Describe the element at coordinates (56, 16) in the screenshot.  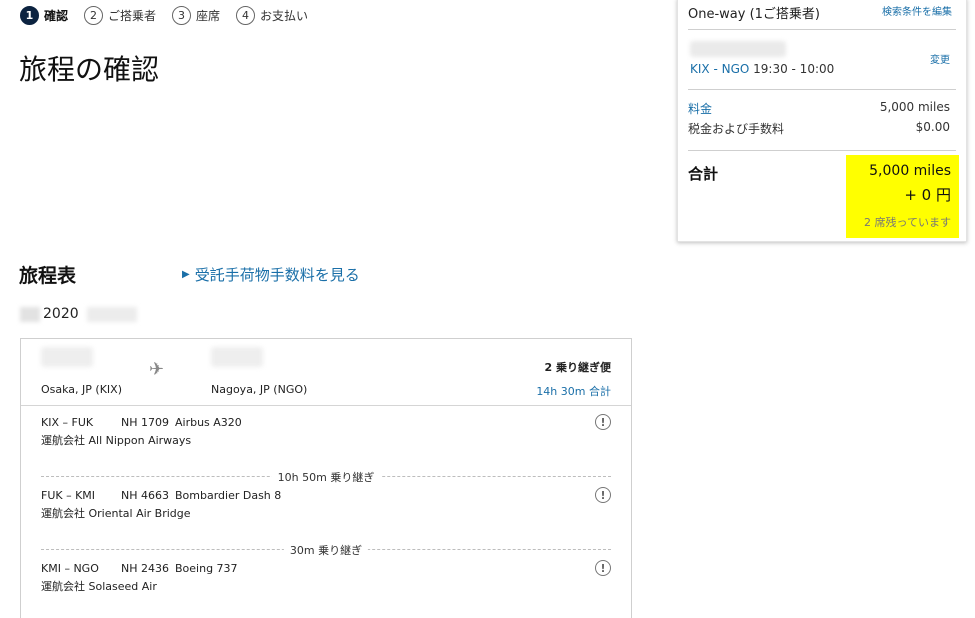
I see `step-label: 確認` at that location.